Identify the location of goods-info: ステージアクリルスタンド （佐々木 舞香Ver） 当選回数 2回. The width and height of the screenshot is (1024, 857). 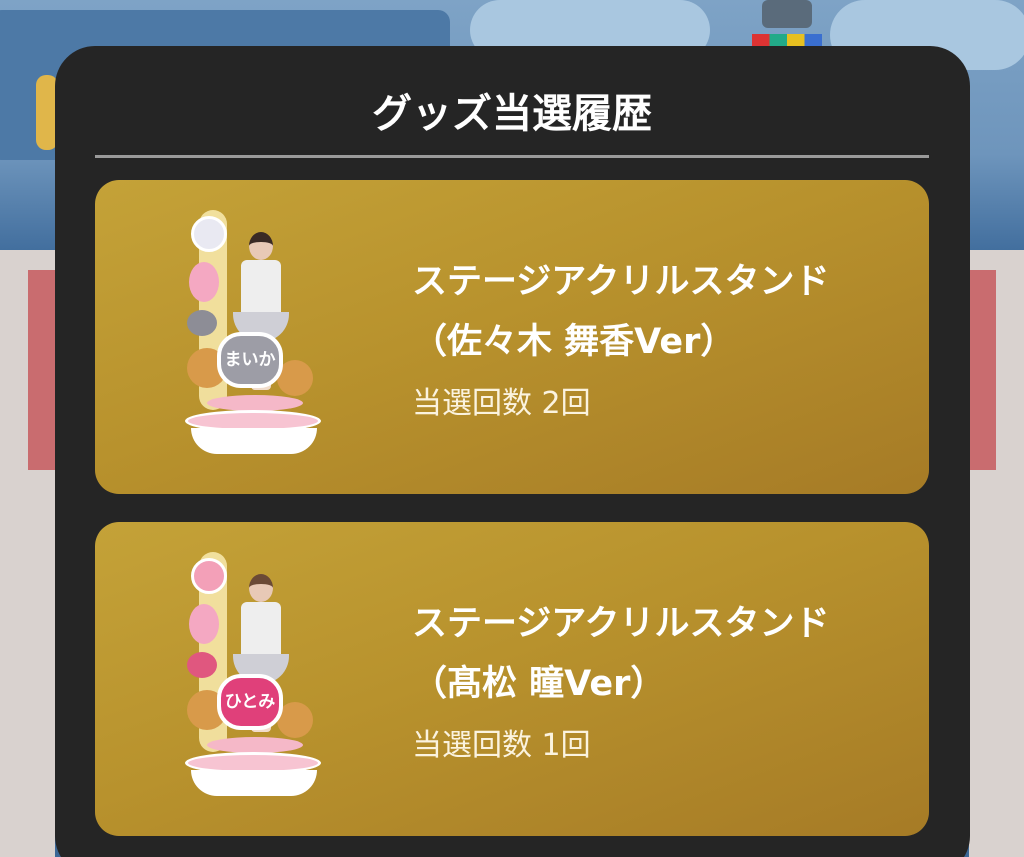
(621, 341).